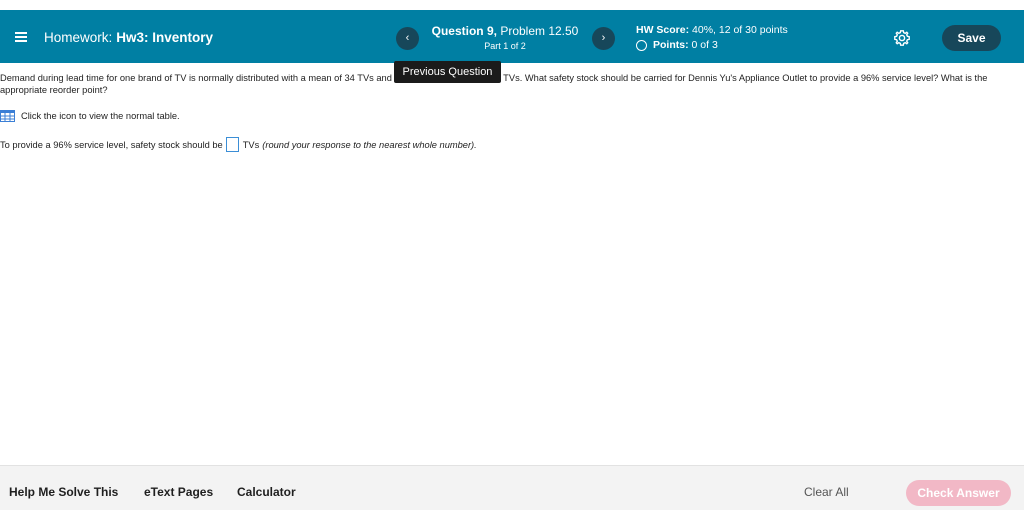 This screenshot has height=510, width=1024. What do you see at coordinates (178, 492) in the screenshot?
I see `etext-pages-button: eText Pages` at bounding box center [178, 492].